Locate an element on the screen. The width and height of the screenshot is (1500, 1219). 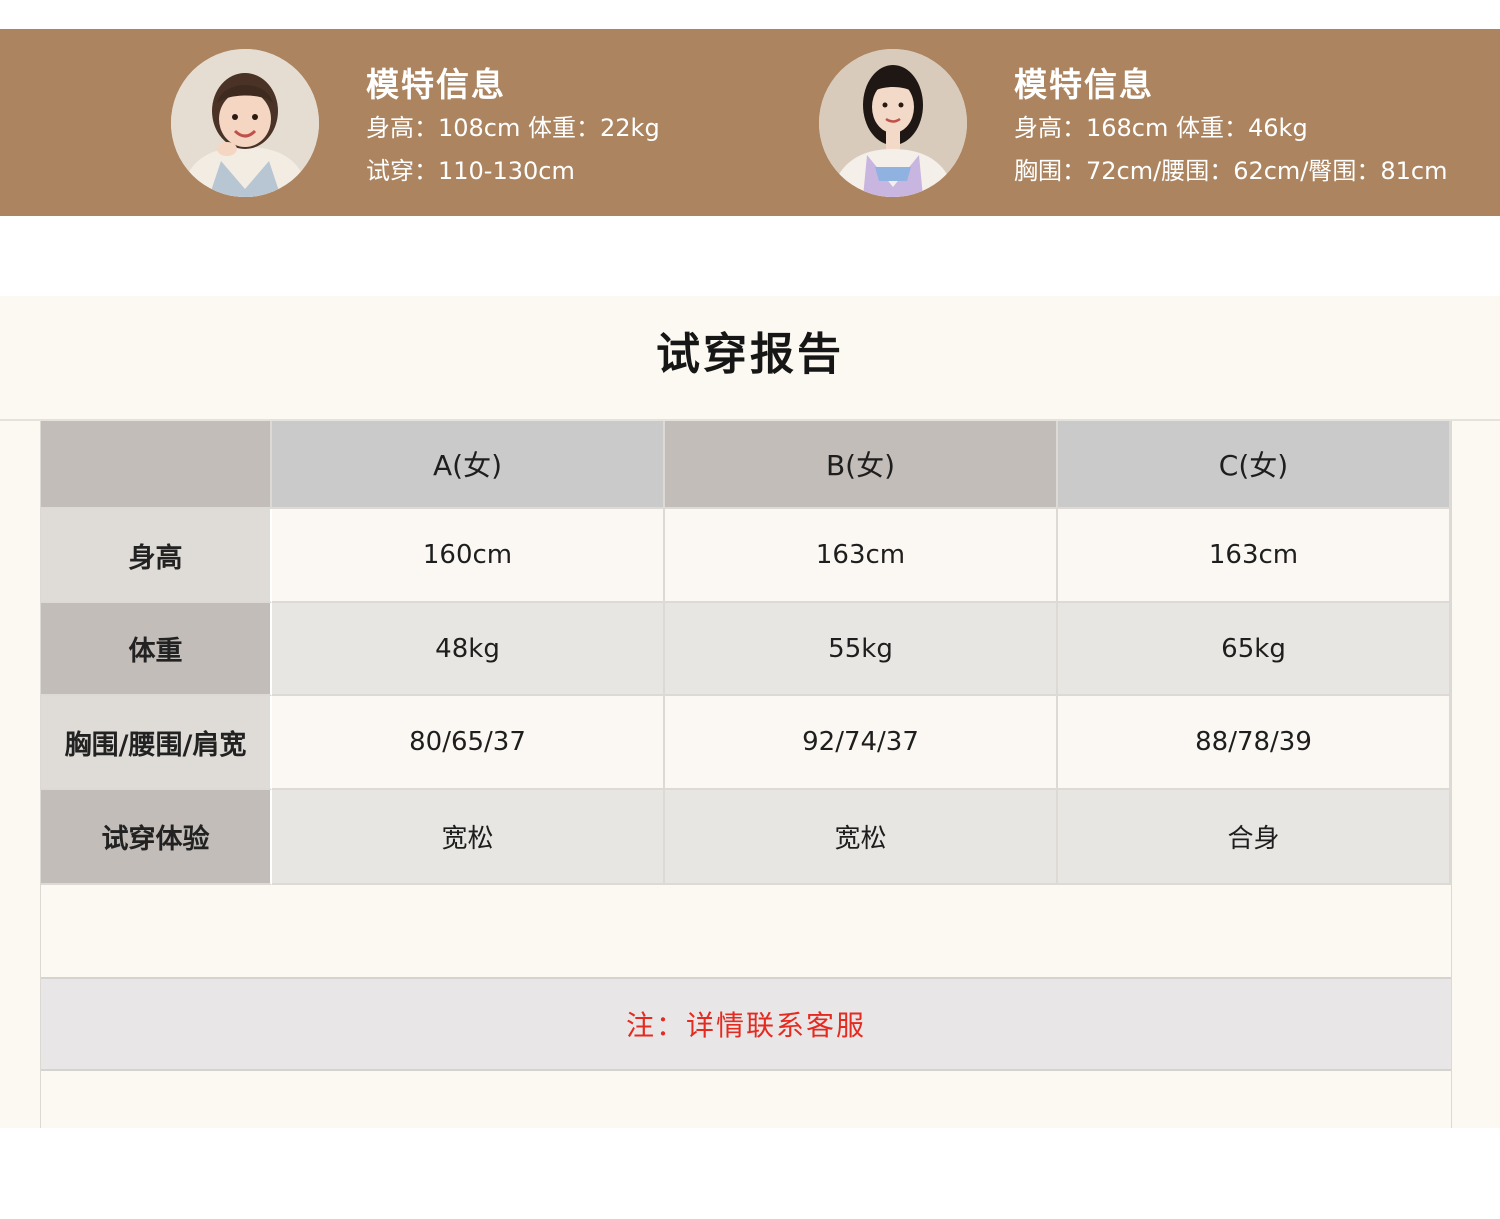
column-header-c: C(女) is located at coordinates (1254, 465).